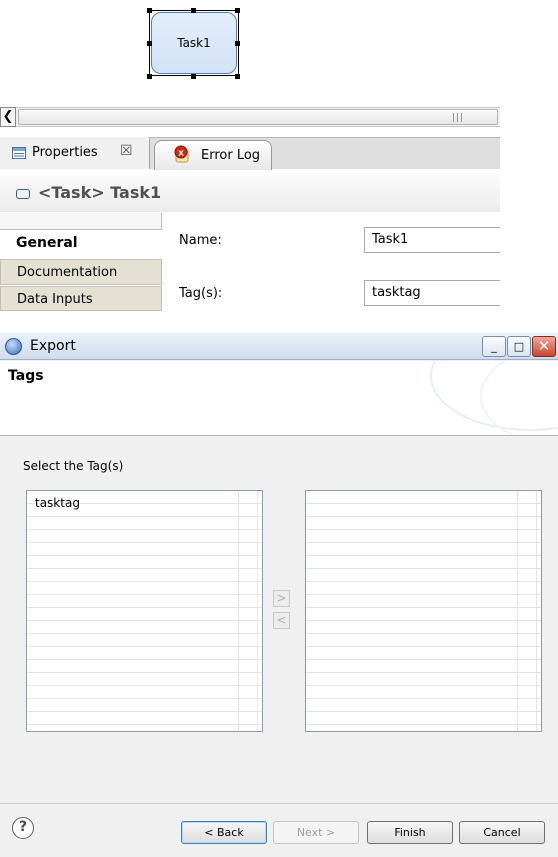 The image size is (558, 857). What do you see at coordinates (494, 346) in the screenshot?
I see `minimize-icon: _` at bounding box center [494, 346].